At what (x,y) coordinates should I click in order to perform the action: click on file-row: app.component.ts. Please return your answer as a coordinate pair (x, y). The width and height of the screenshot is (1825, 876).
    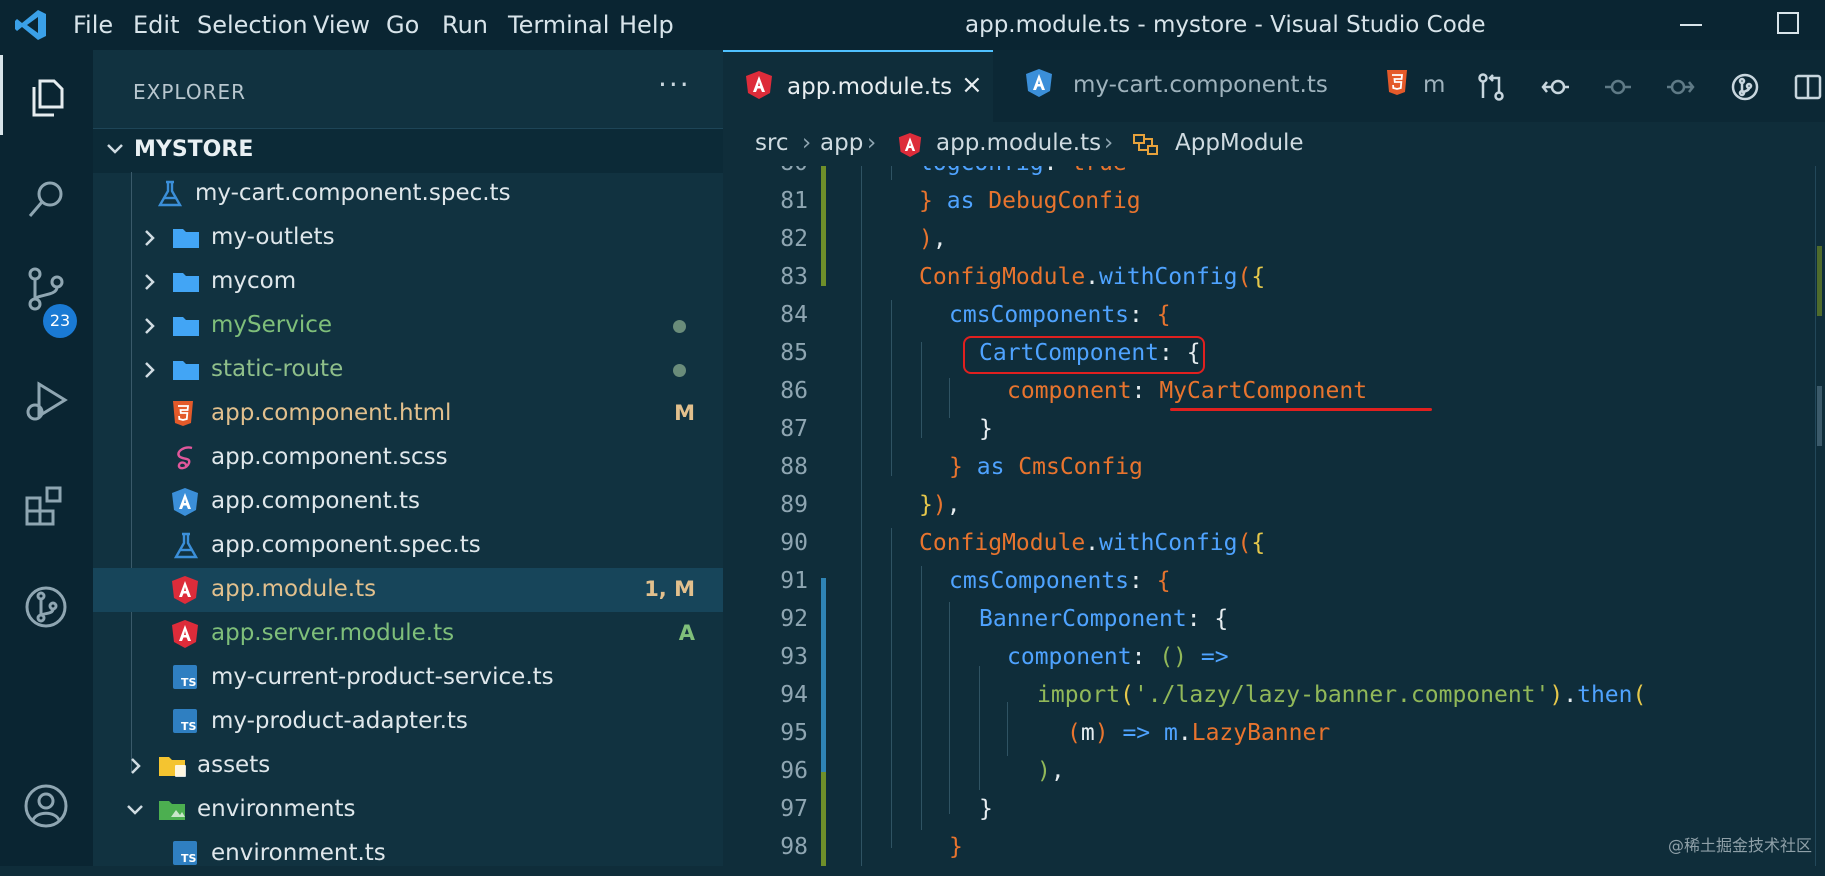
    Looking at the image, I should click on (408, 502).